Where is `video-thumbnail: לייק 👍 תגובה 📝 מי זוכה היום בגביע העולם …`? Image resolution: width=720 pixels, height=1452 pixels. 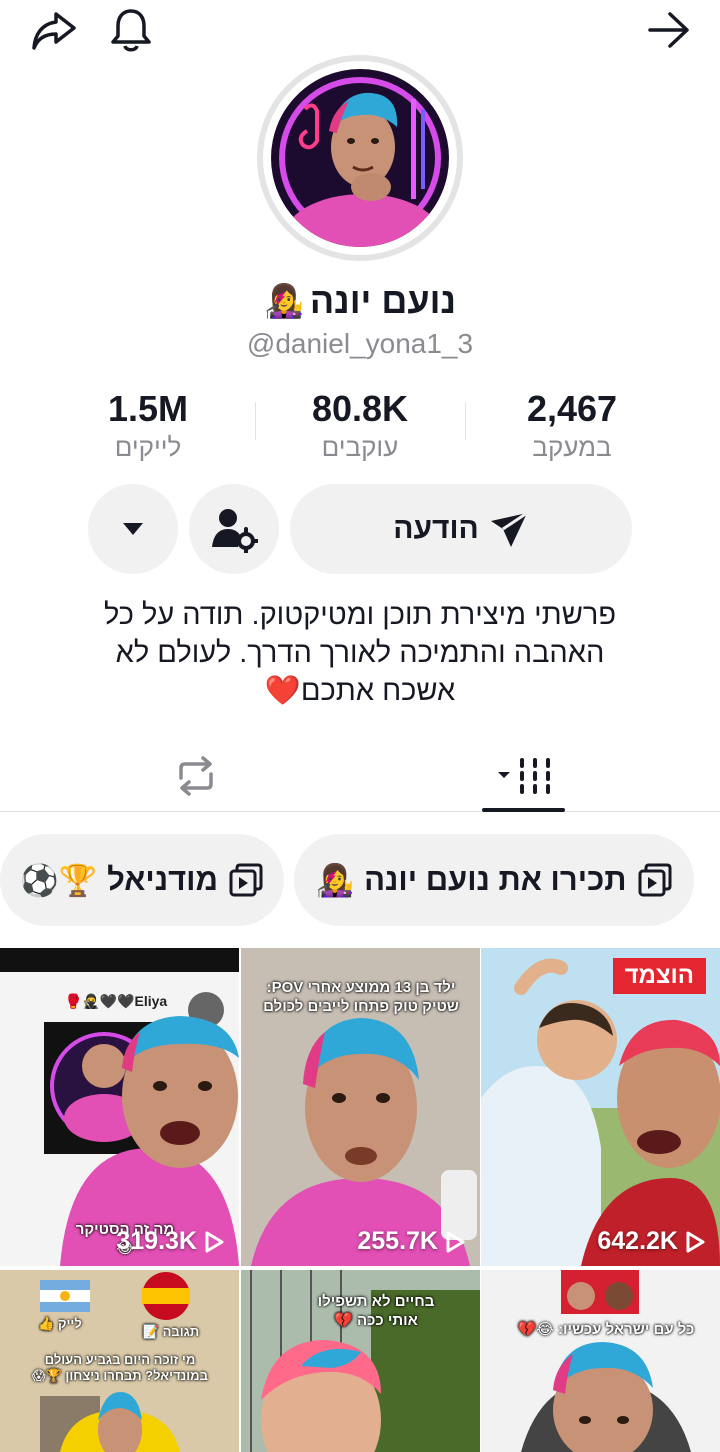 video-thumbnail: לייק 👍 תגובה 📝 מי זוכה היום בגביע העולם … is located at coordinates (119, 1361).